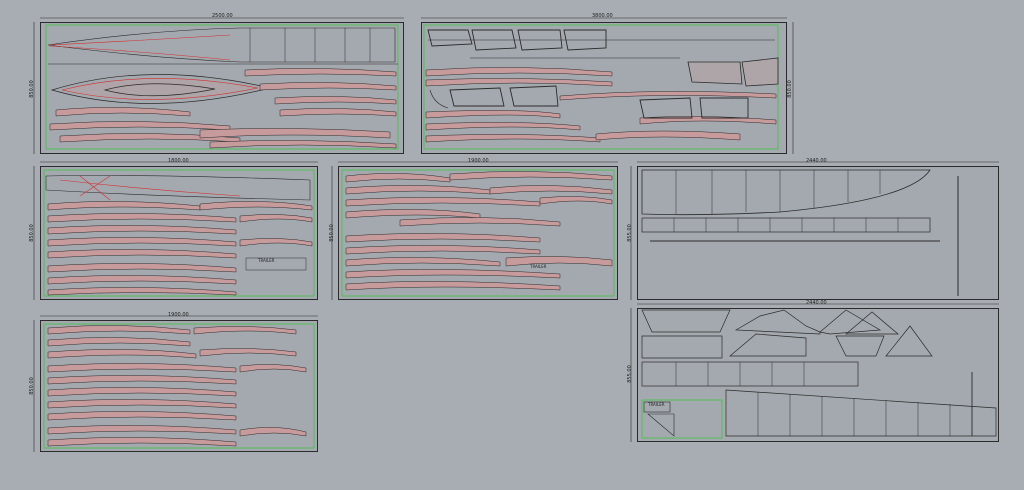  I want to click on sheet-1-parts, so click(222, 87).